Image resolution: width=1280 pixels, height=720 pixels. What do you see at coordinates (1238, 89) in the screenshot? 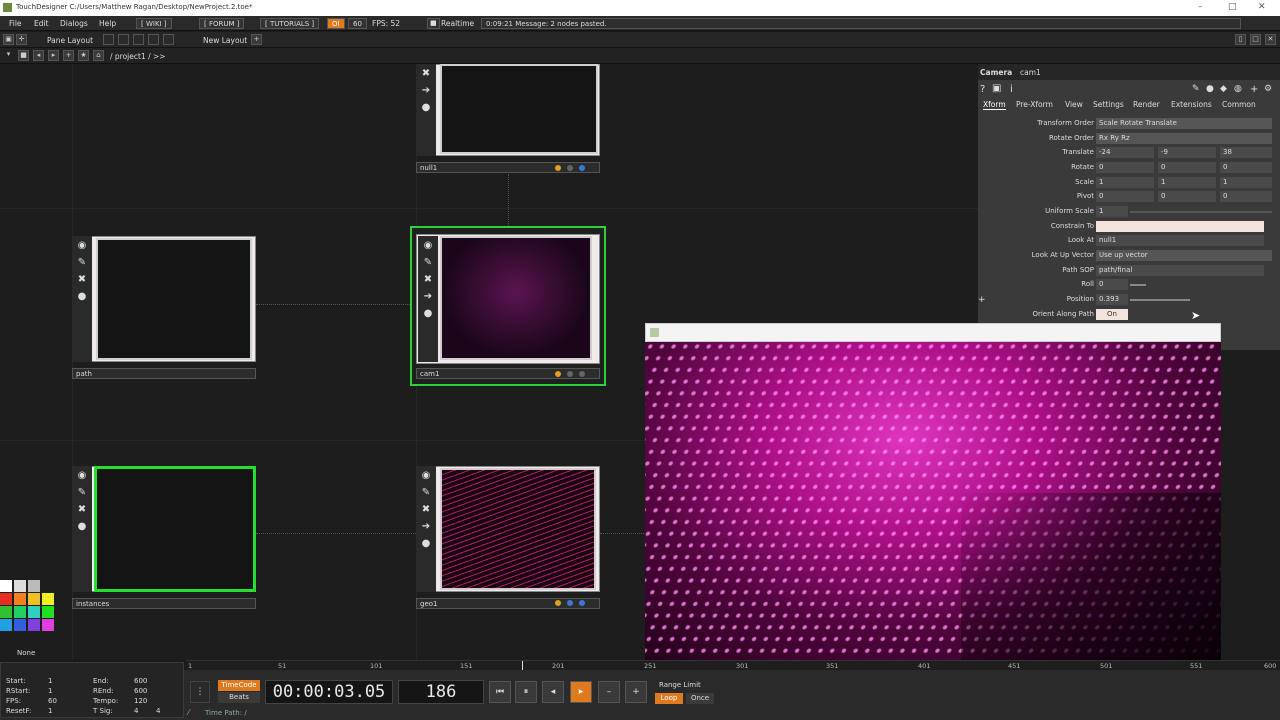
I see `globe-icon: ◍` at bounding box center [1238, 89].